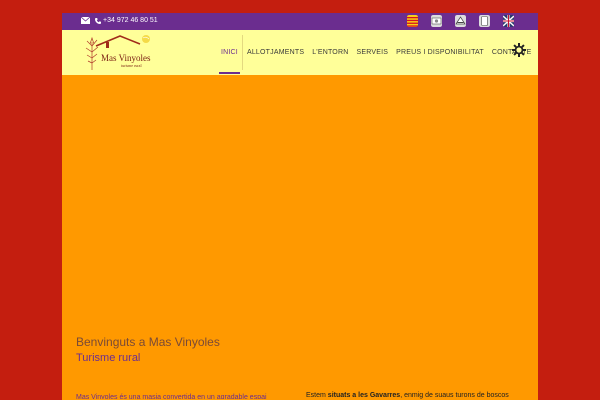 The width and height of the screenshot is (600, 400). Describe the element at coordinates (412, 21) in the screenshot. I see `catalan-flag-icon` at that location.